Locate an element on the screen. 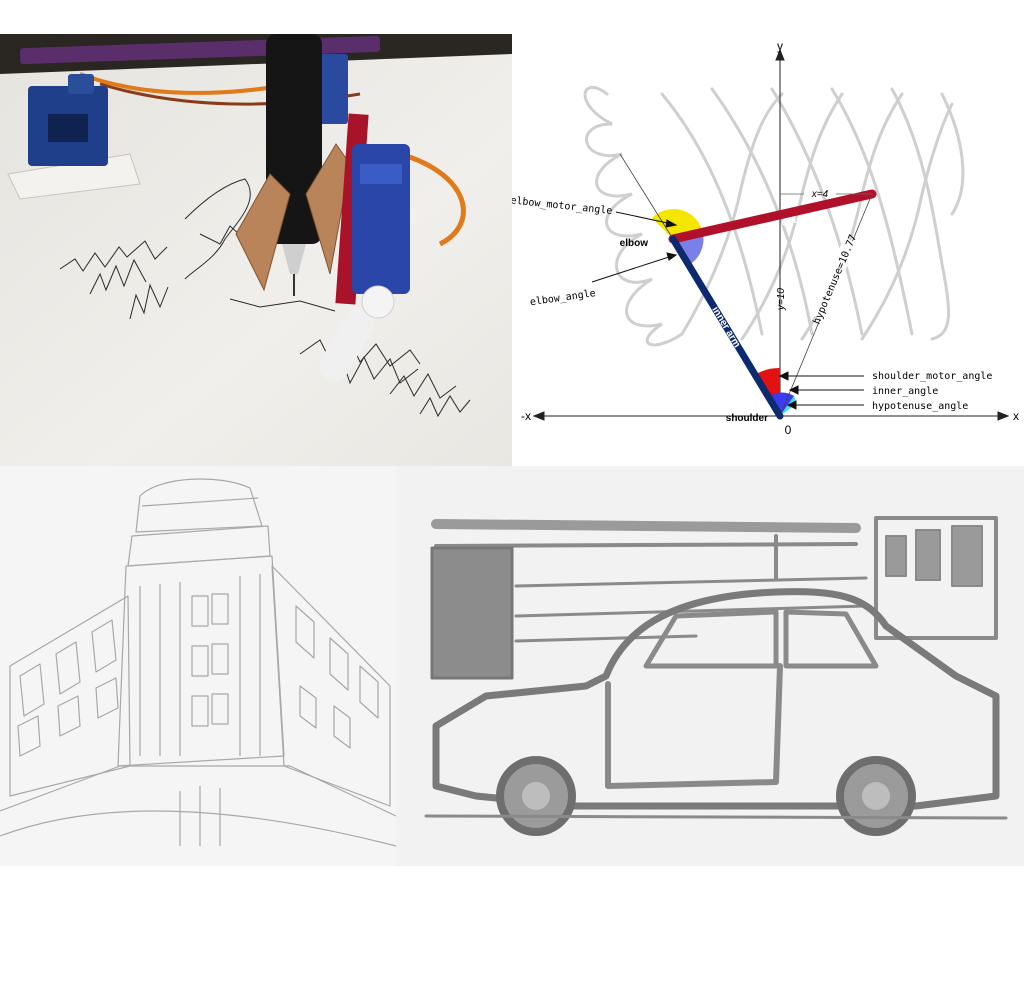  y-measure-label: y=10 is located at coordinates (781, 299).